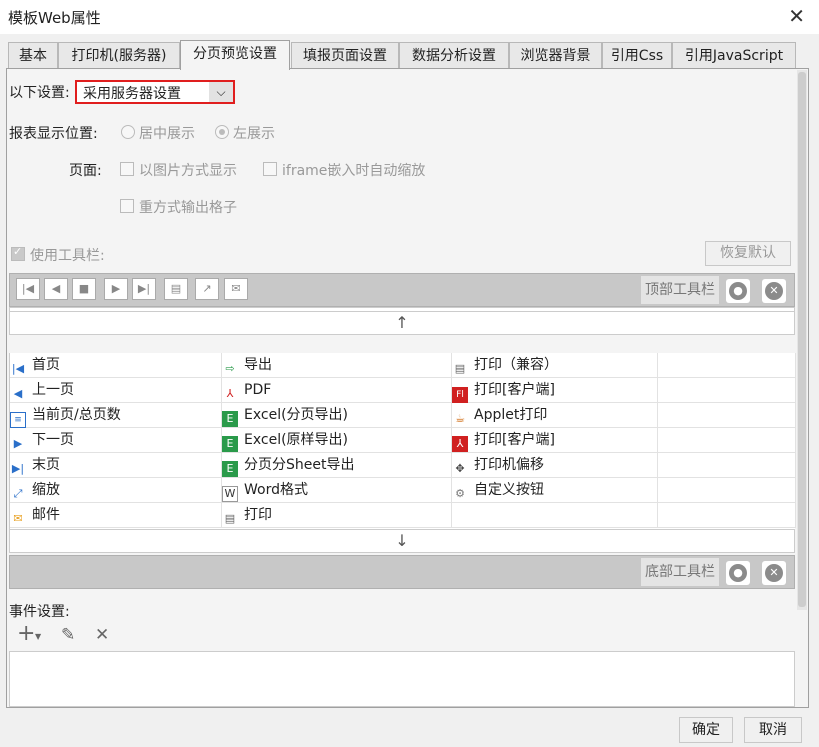 This screenshot has width=819, height=747. I want to click on tab-javascript: 引用JavaScript, so click(734, 55).